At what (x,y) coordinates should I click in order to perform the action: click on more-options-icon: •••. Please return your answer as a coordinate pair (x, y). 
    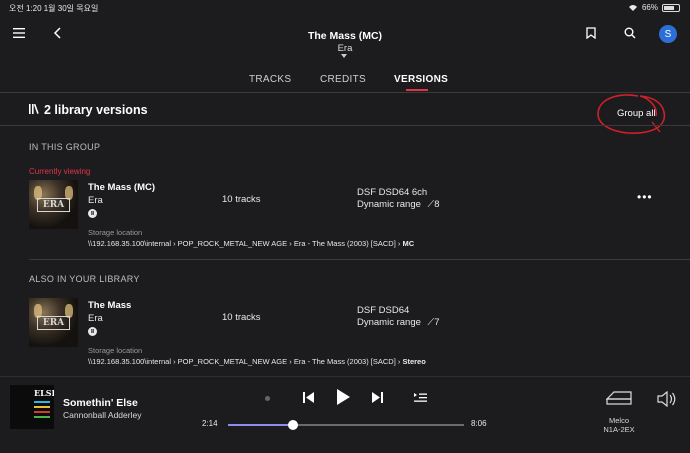
    Looking at the image, I should click on (645, 197).